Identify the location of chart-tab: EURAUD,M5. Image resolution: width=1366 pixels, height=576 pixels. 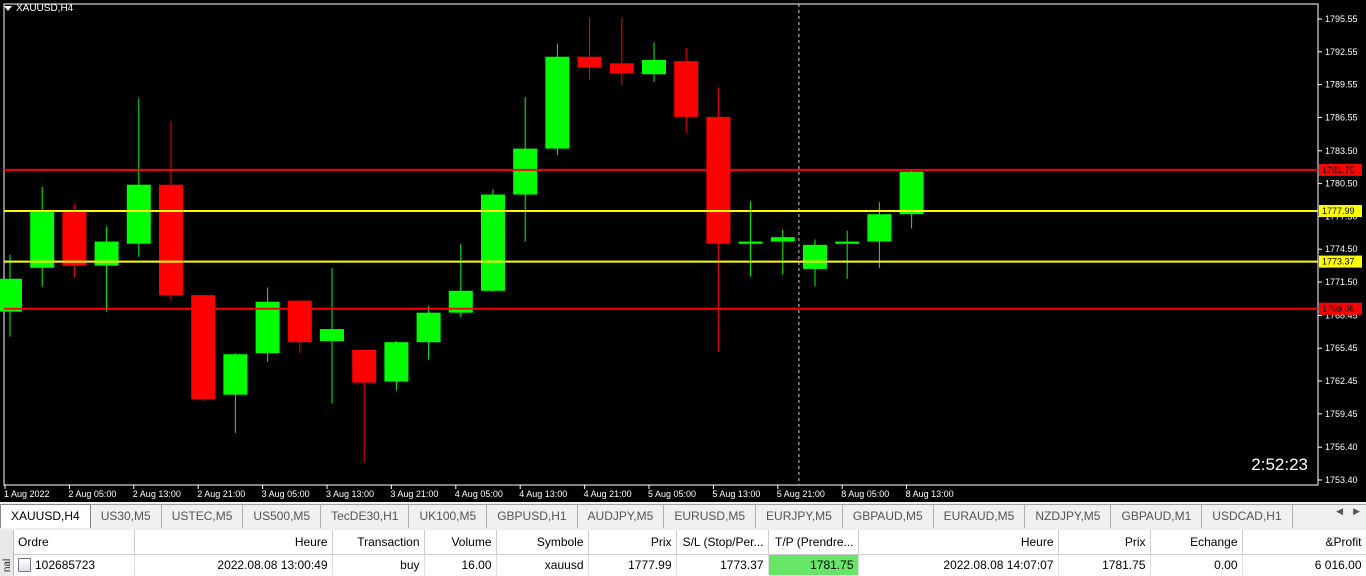
(980, 516).